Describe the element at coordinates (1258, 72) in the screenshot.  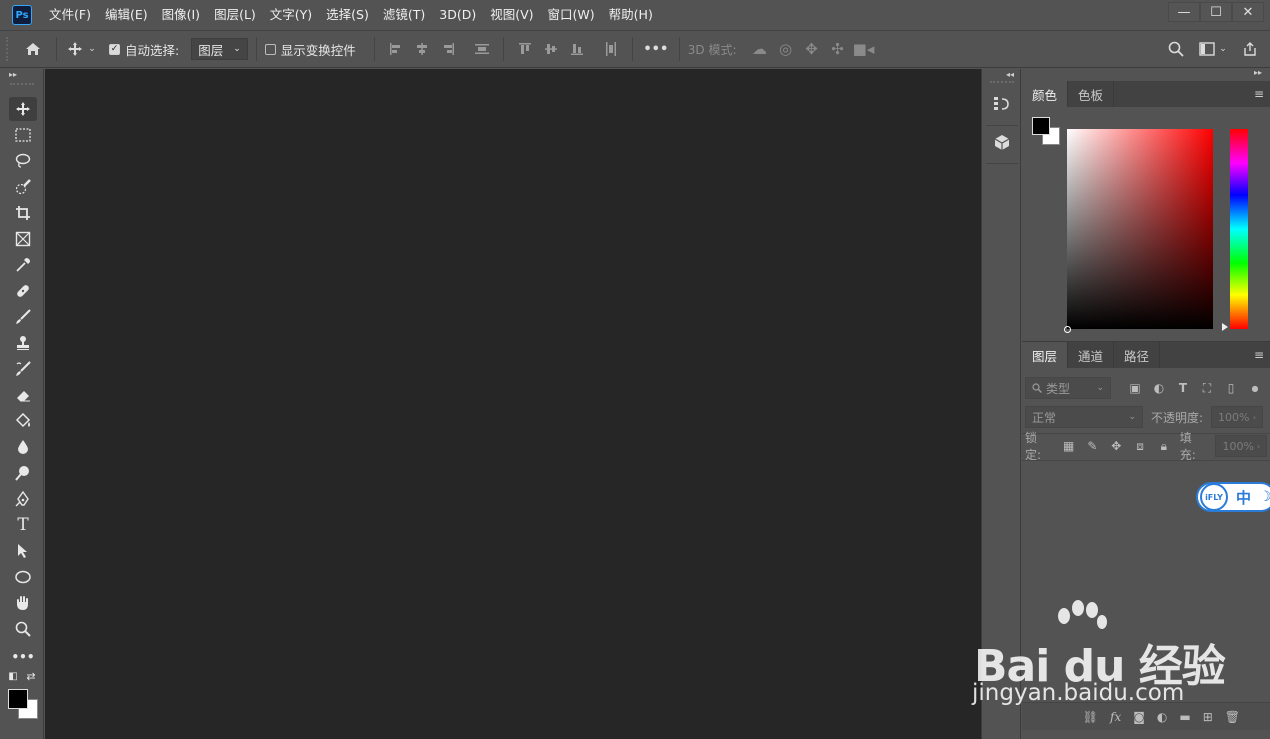
I see `expand-panels-icon: ▸▸` at that location.